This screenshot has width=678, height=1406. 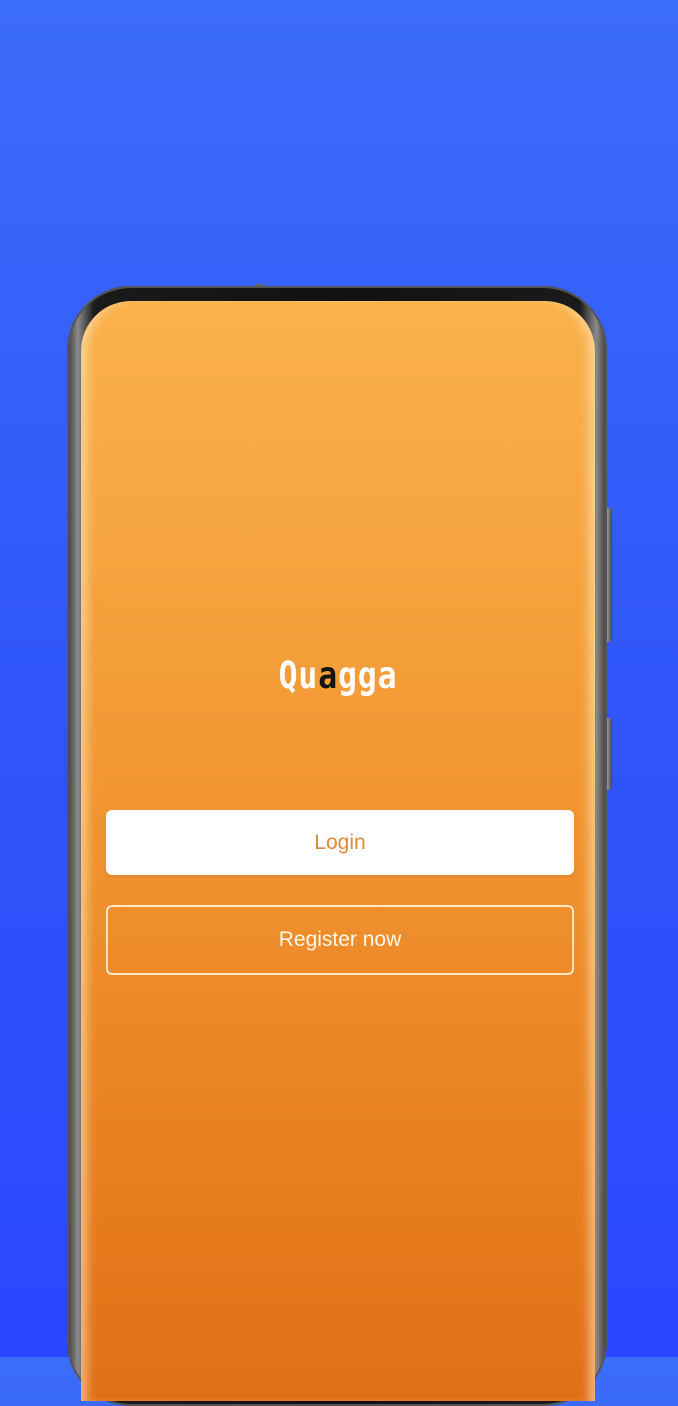 What do you see at coordinates (609, 575) in the screenshot?
I see `volume-button` at bounding box center [609, 575].